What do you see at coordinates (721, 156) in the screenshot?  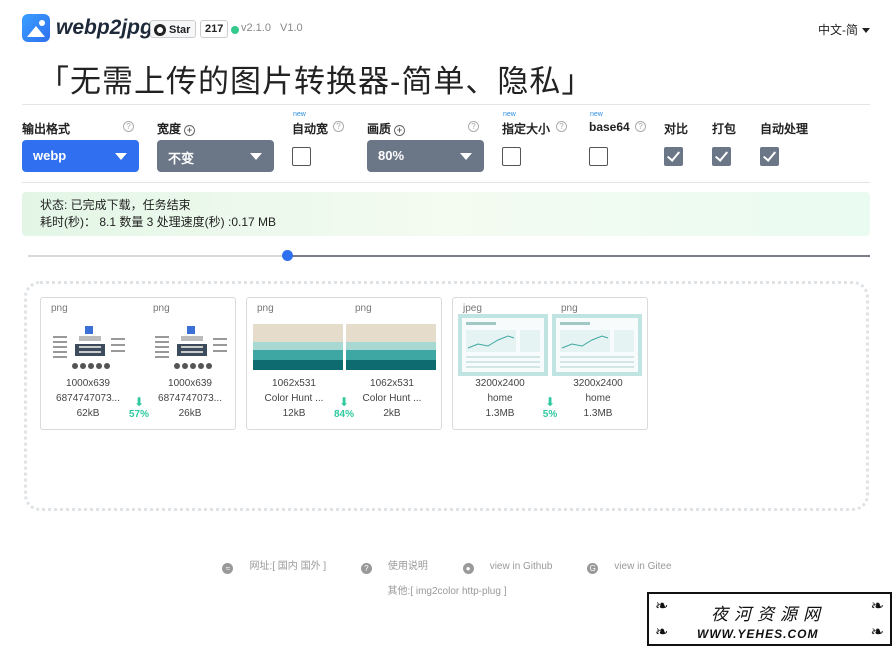 I see `pack-checkbox` at bounding box center [721, 156].